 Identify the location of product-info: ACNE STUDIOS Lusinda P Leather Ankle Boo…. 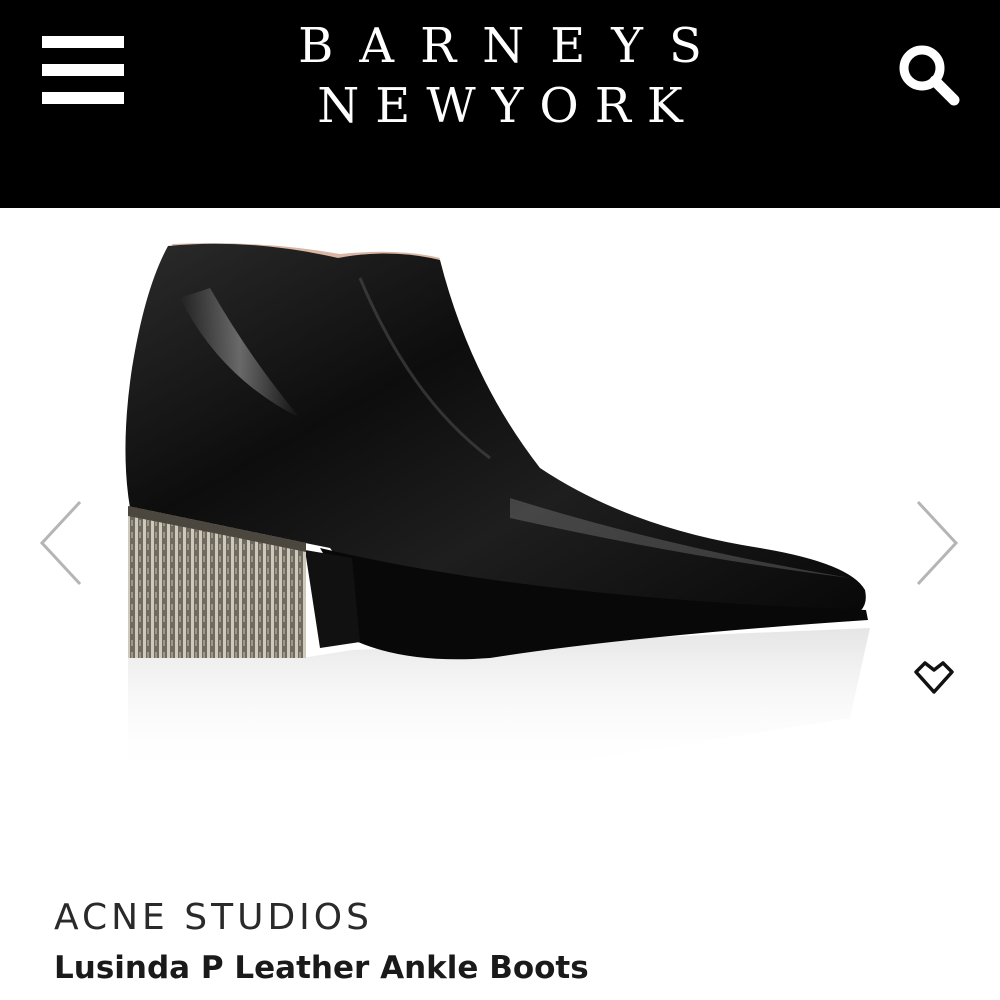
(504, 943).